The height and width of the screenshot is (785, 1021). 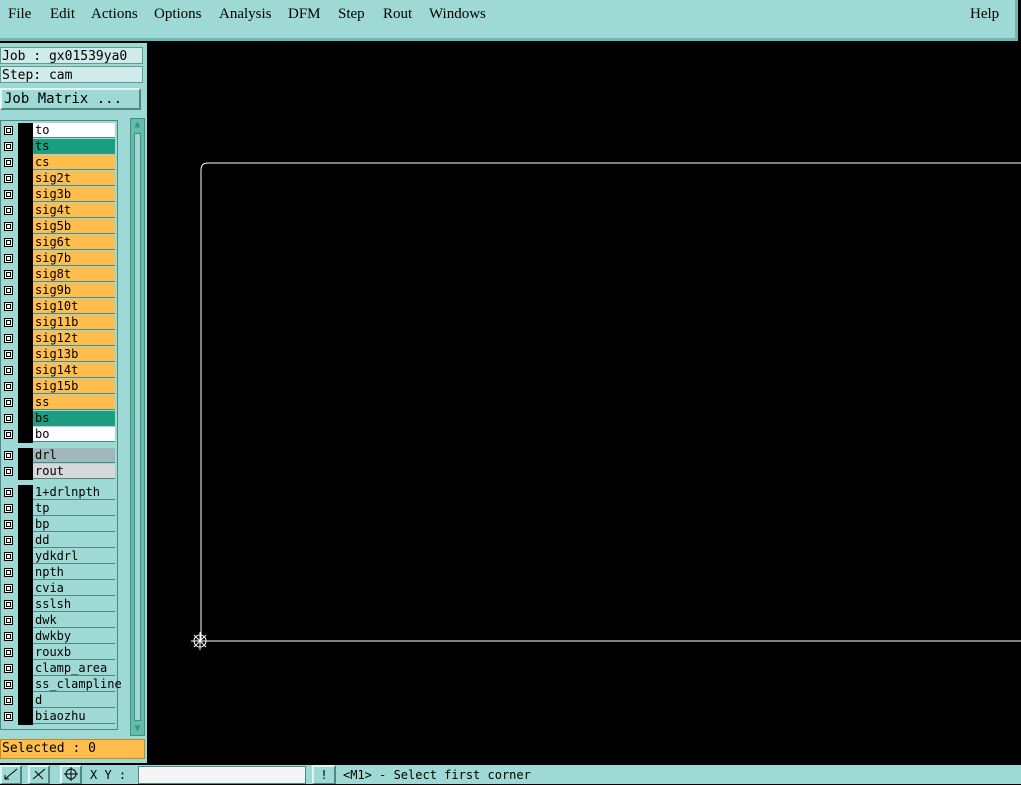 What do you see at coordinates (74, 226) in the screenshot?
I see `layer-name: sig5b` at bounding box center [74, 226].